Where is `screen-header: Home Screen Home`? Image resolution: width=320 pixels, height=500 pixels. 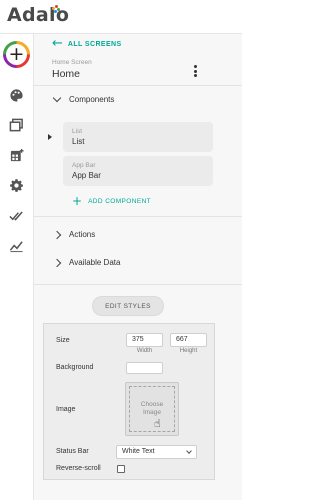 screen-header: Home Screen Home is located at coordinates (138, 70).